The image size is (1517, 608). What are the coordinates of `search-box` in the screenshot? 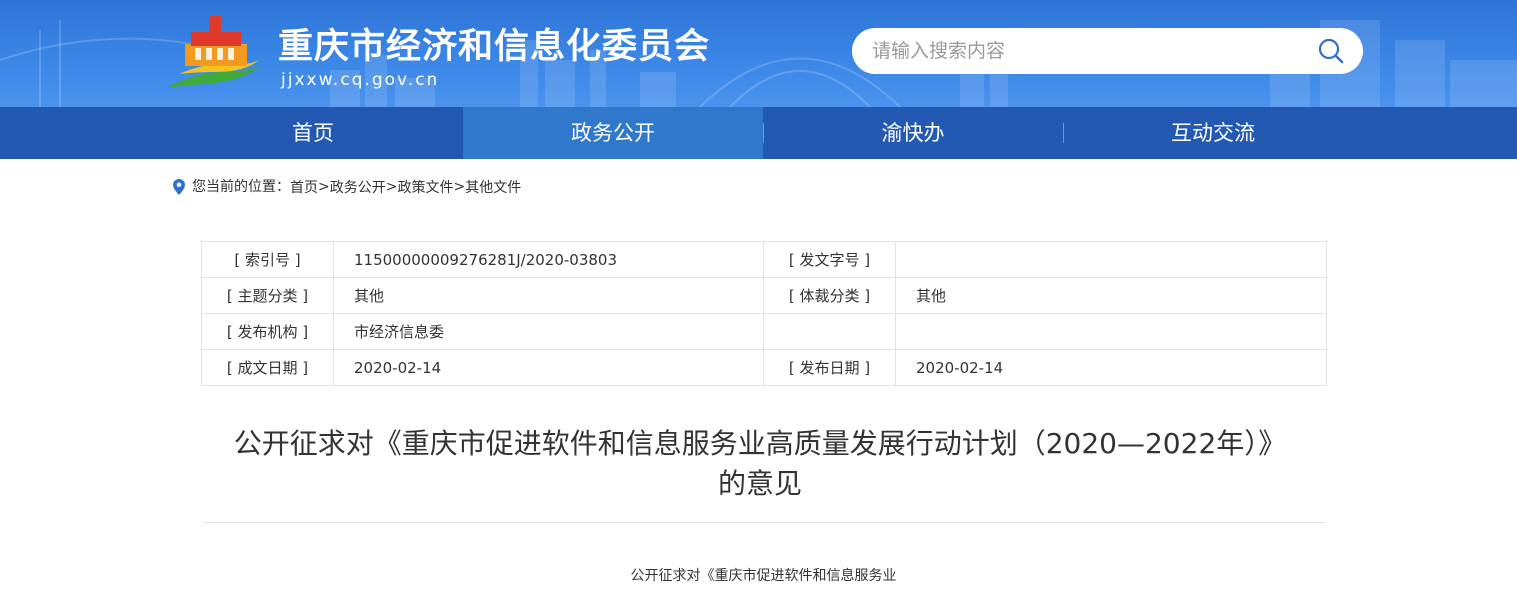 It's located at (1107, 51).